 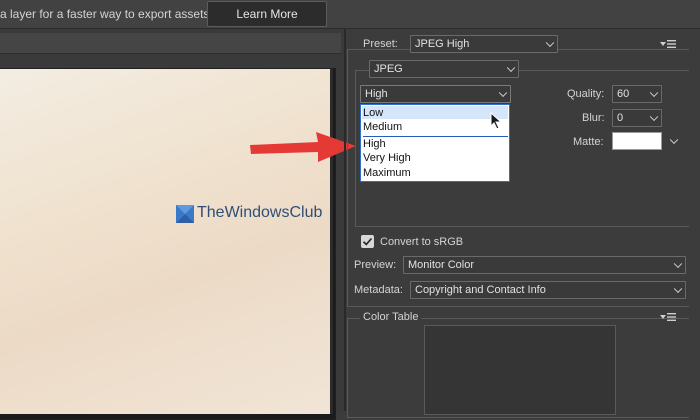 What do you see at coordinates (375, 265) in the screenshot?
I see `preview-label: Preview:` at bounding box center [375, 265].